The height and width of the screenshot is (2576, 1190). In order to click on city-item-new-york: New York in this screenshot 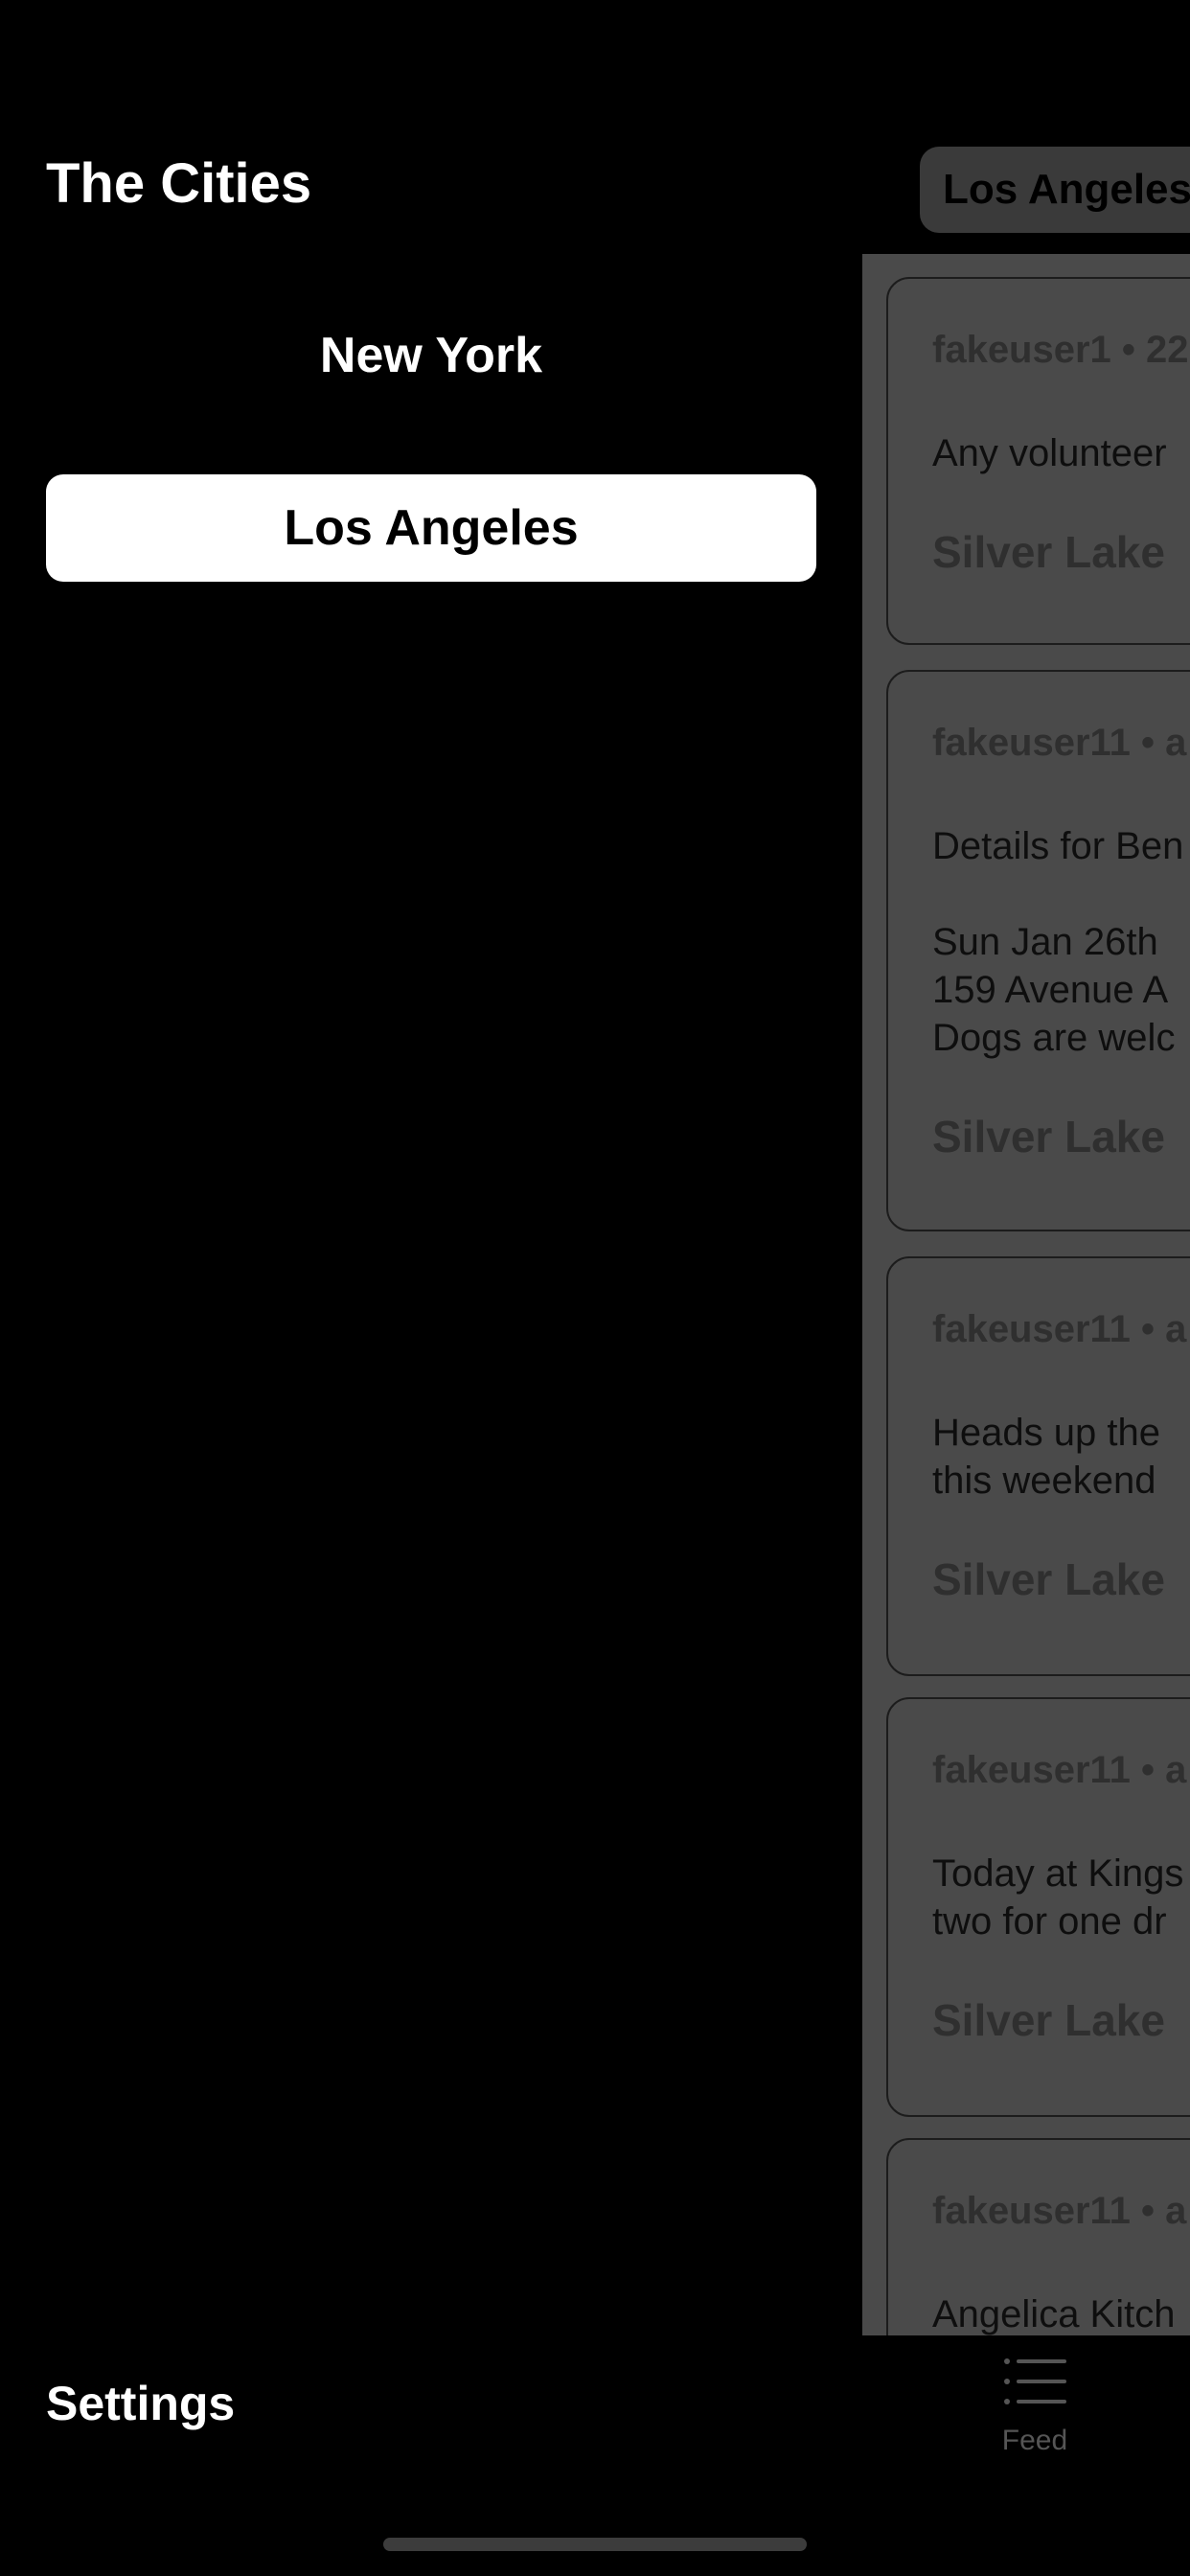, I will do `click(431, 355)`.